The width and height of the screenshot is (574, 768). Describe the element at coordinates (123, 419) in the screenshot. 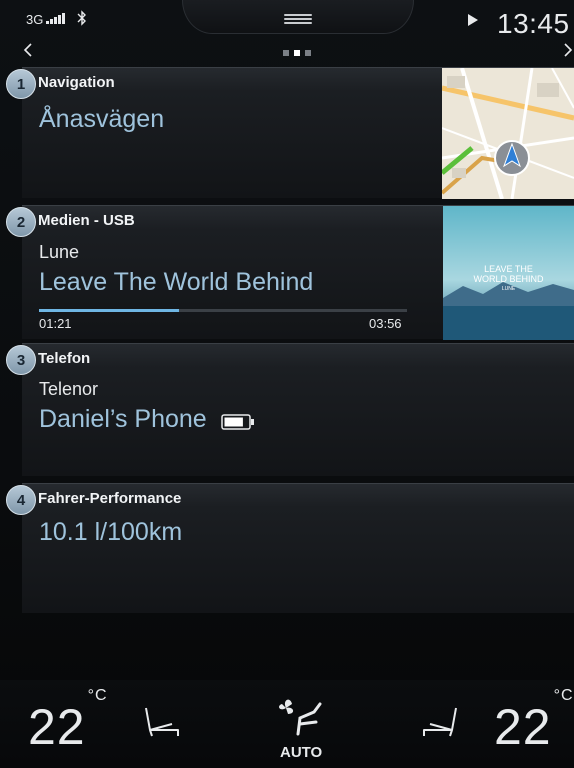

I see `phone-device-name: Daniel’s Phone` at that location.